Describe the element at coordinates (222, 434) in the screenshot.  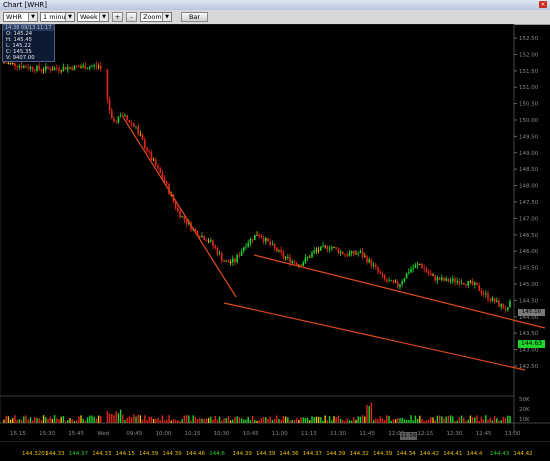
I see `time-axis-label: 10:30` at that location.